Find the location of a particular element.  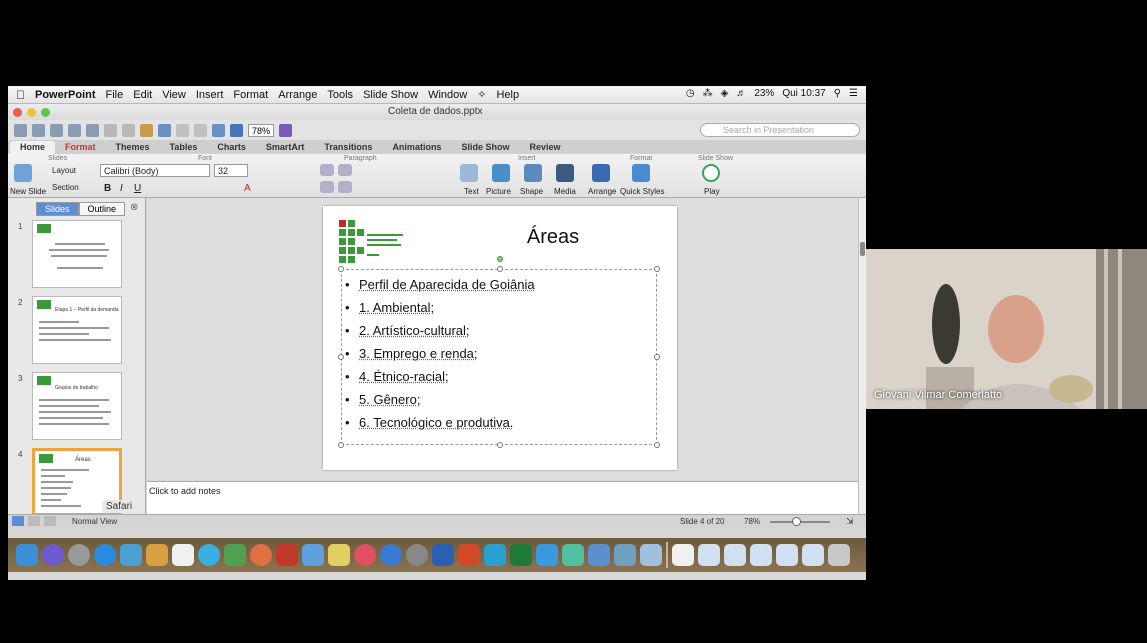

menu-window: Window is located at coordinates (447, 95).